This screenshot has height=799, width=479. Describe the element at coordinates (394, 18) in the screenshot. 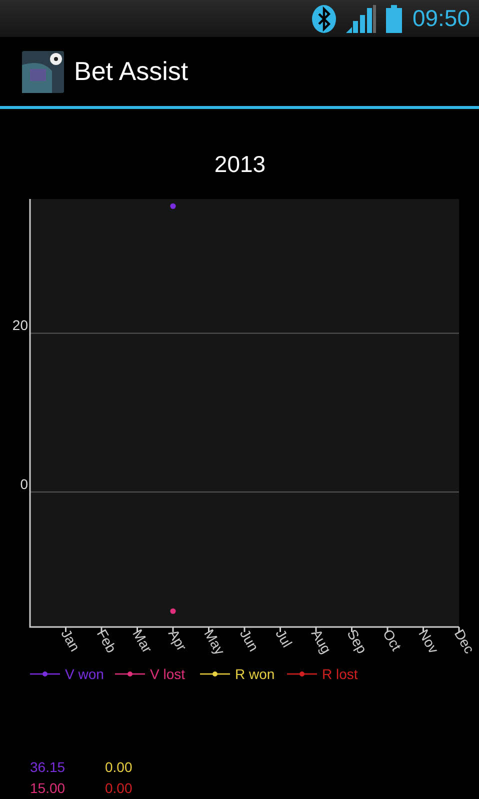

I see `battery-icon` at that location.